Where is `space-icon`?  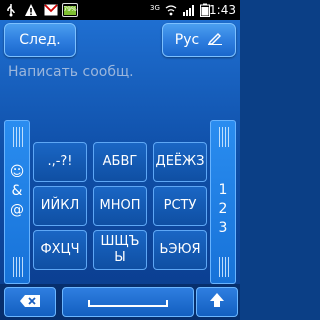
space-icon is located at coordinates (128, 302).